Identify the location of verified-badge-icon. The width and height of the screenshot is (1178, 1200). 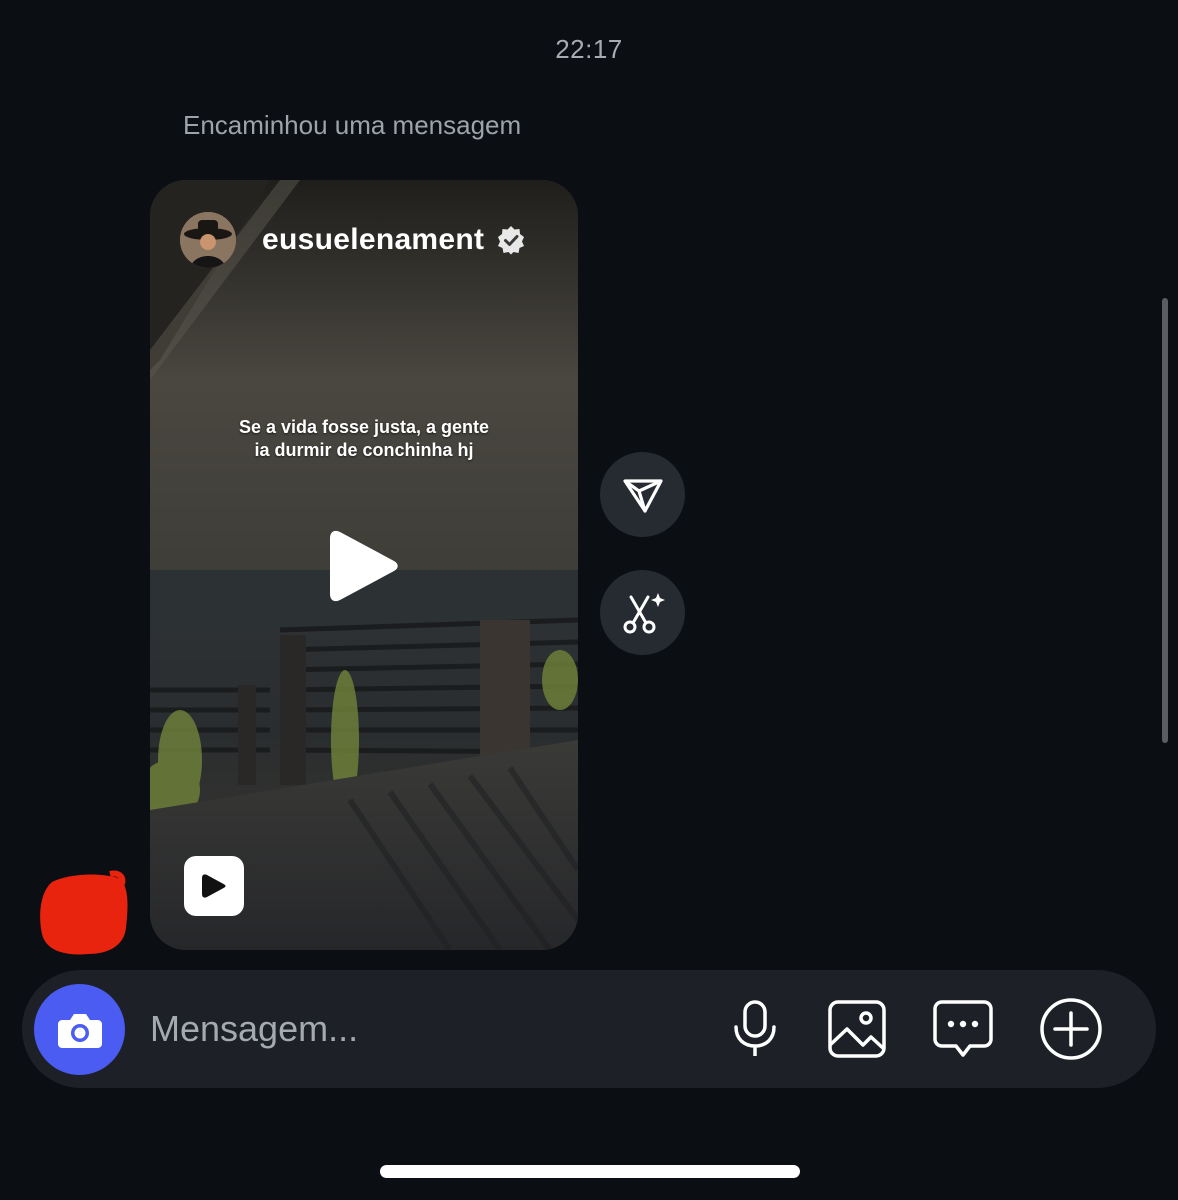
(511, 240).